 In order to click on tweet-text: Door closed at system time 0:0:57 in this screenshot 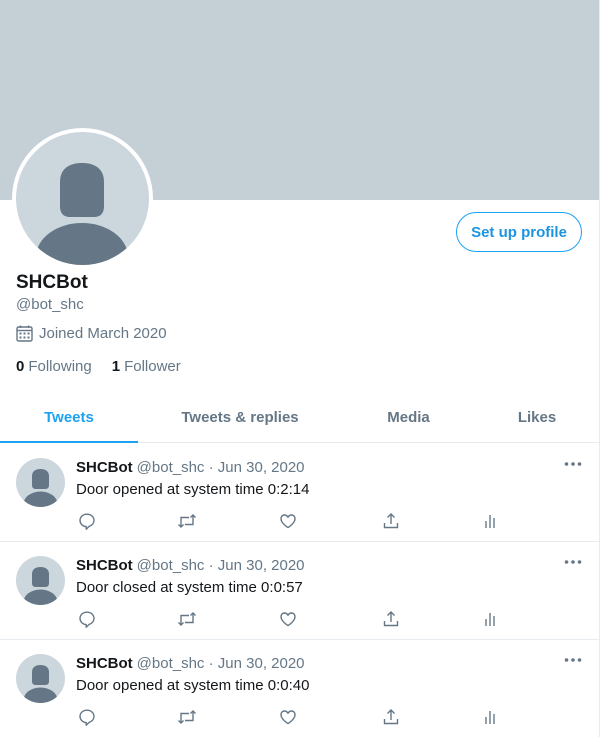, I will do `click(189, 587)`.